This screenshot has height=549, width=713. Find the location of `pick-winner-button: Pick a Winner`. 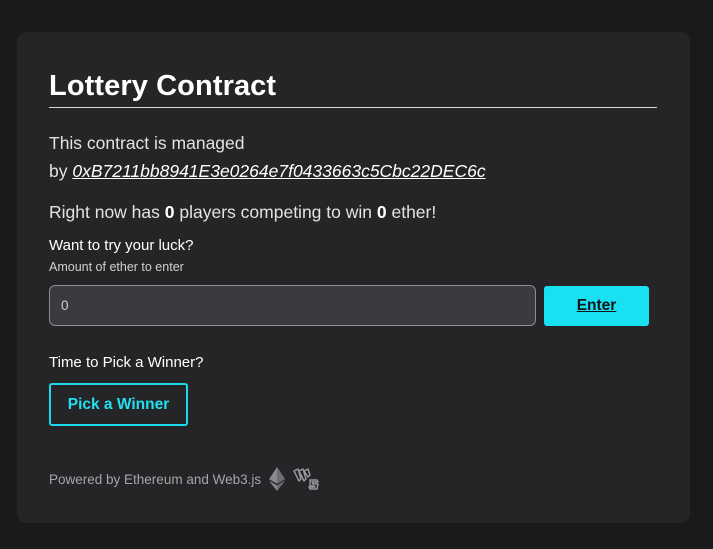

pick-winner-button: Pick a Winner is located at coordinates (118, 404).